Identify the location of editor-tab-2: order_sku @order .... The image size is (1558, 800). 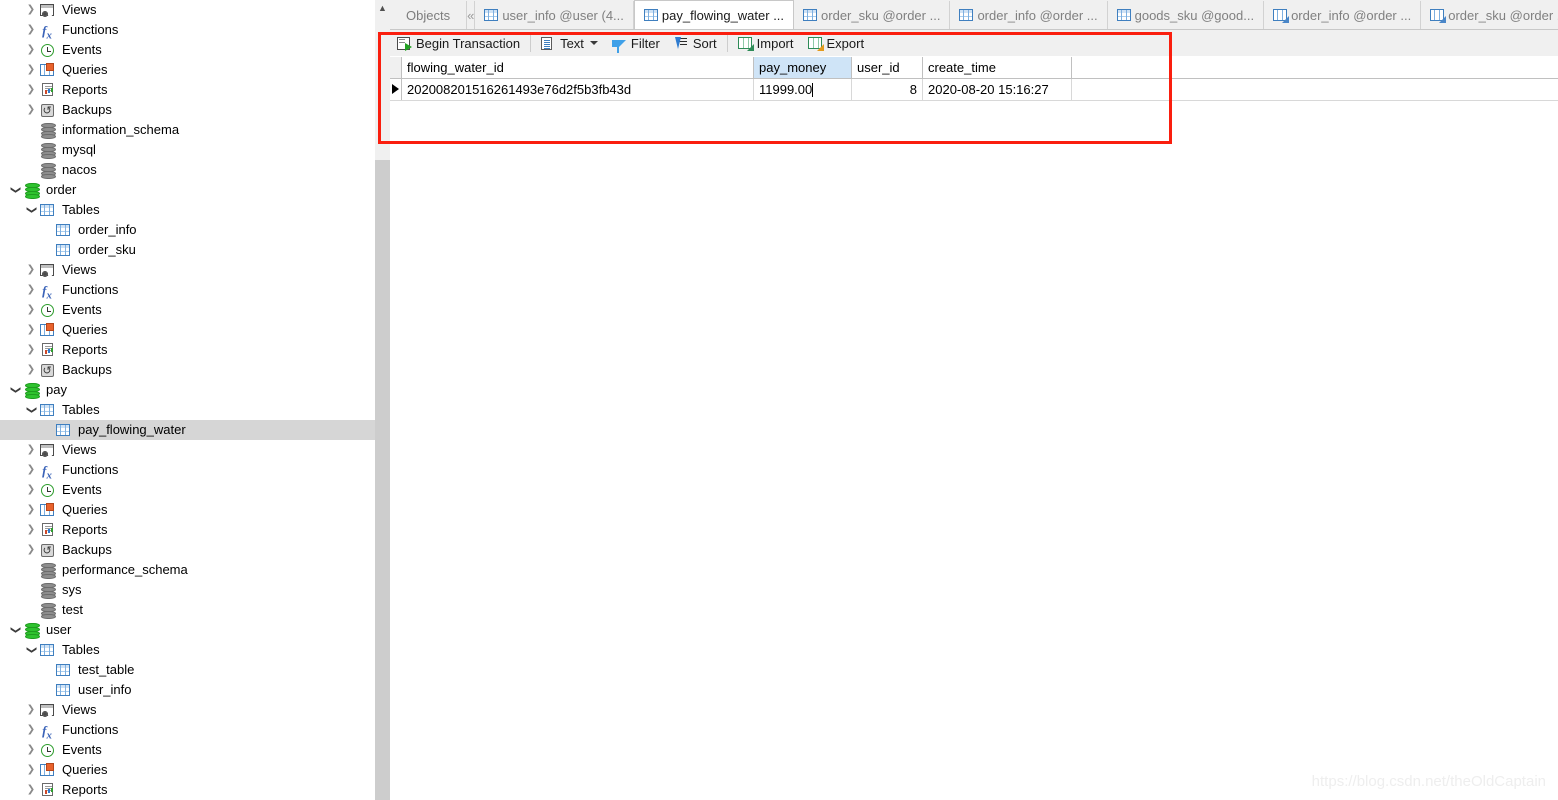
(872, 15).